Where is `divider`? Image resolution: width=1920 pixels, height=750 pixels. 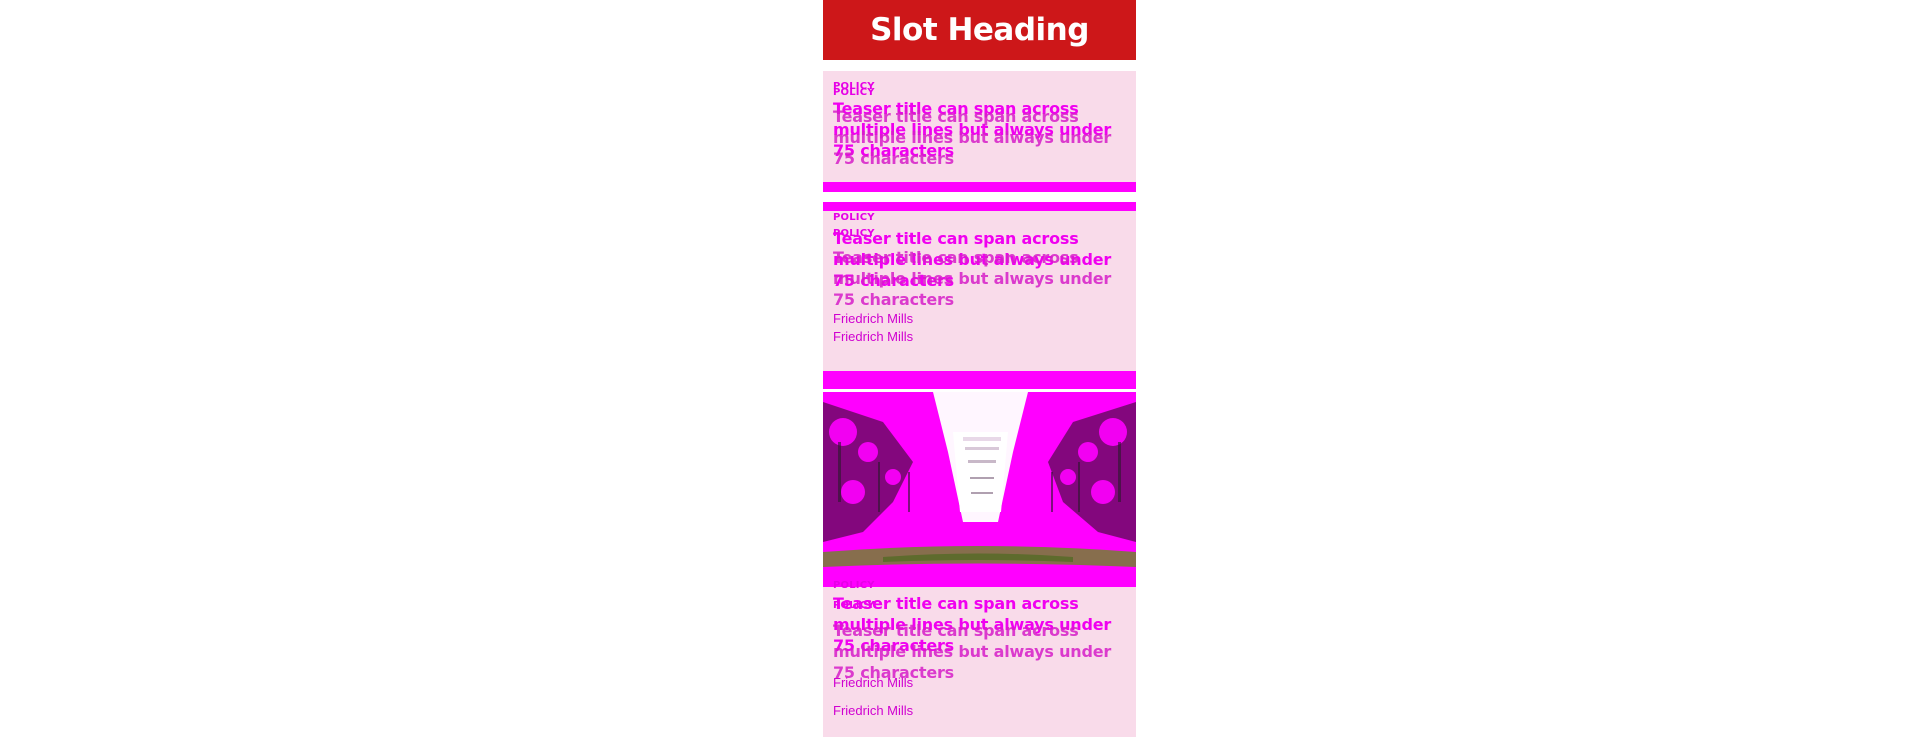
divider is located at coordinates (979, 390).